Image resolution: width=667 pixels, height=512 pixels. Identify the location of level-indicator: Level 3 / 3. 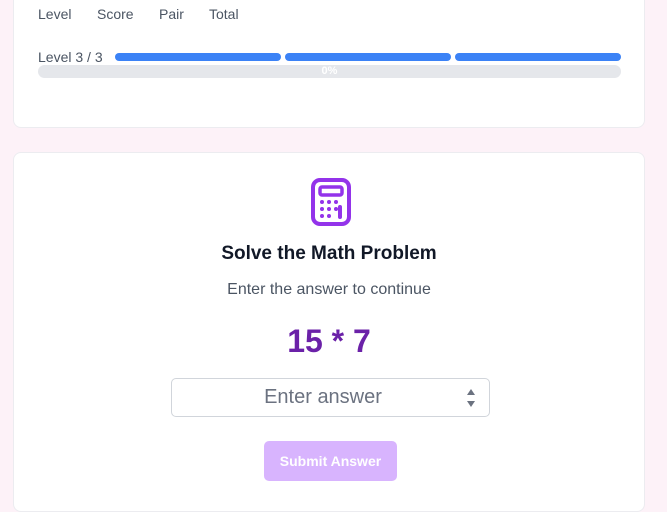
(329, 57).